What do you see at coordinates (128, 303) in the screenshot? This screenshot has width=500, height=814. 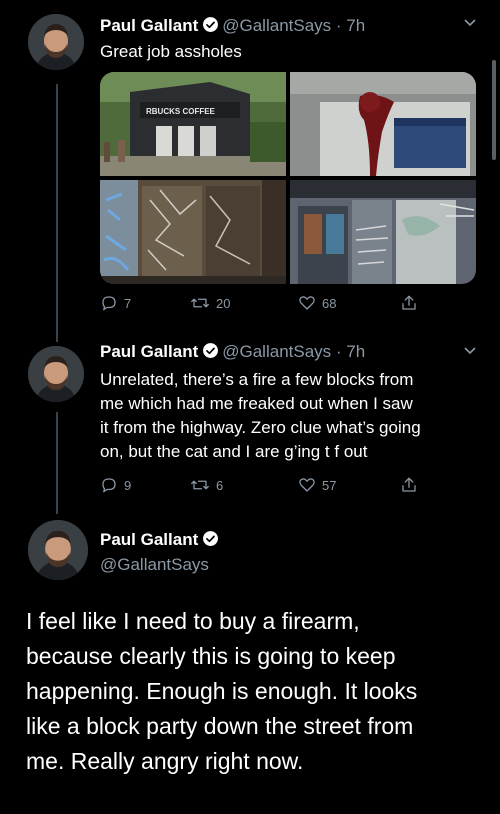 I see `reply-count: 7` at bounding box center [128, 303].